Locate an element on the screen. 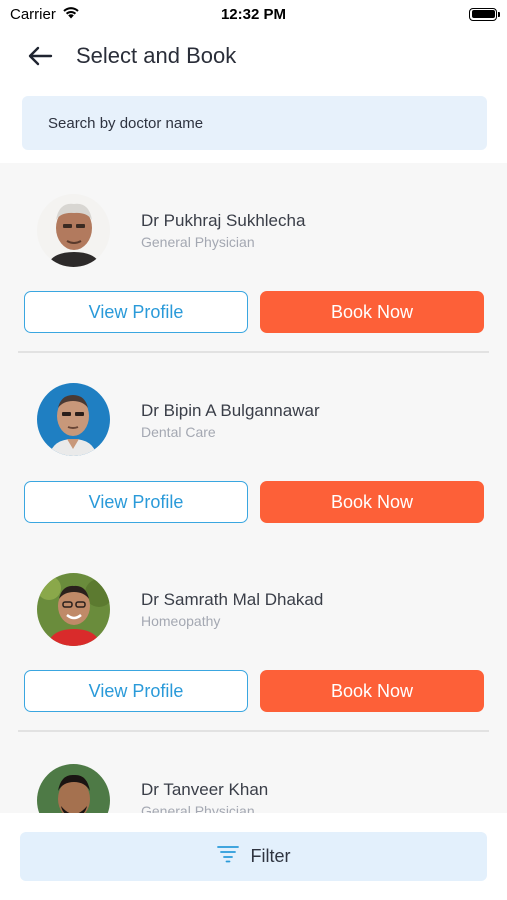 The height and width of the screenshot is (900, 507). doctor-name: Dr Tanveer Khan is located at coordinates (205, 789).